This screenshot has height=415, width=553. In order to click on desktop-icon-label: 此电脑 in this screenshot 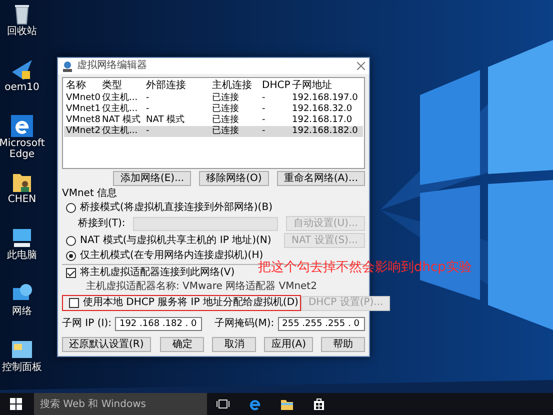, I will do `click(22, 255)`.